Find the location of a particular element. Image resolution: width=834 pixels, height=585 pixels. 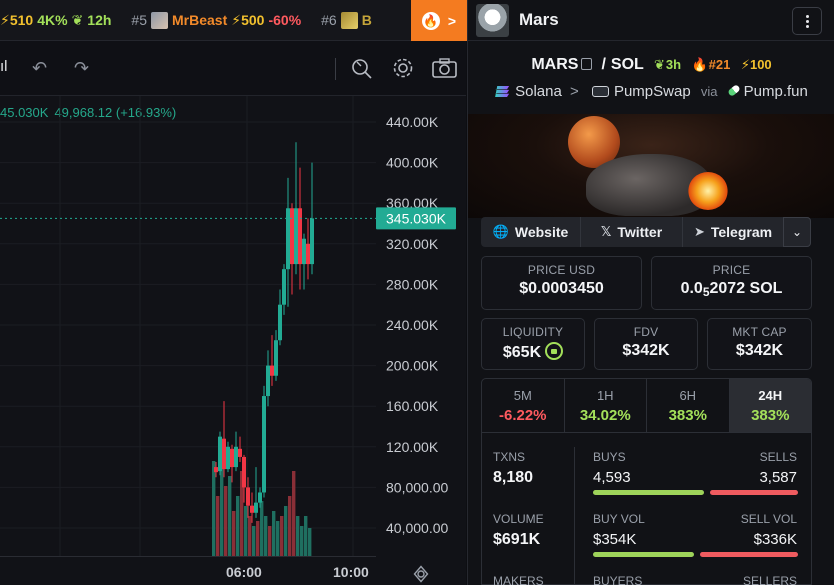

trending-toggle-button: 🔥 > is located at coordinates (439, 20).